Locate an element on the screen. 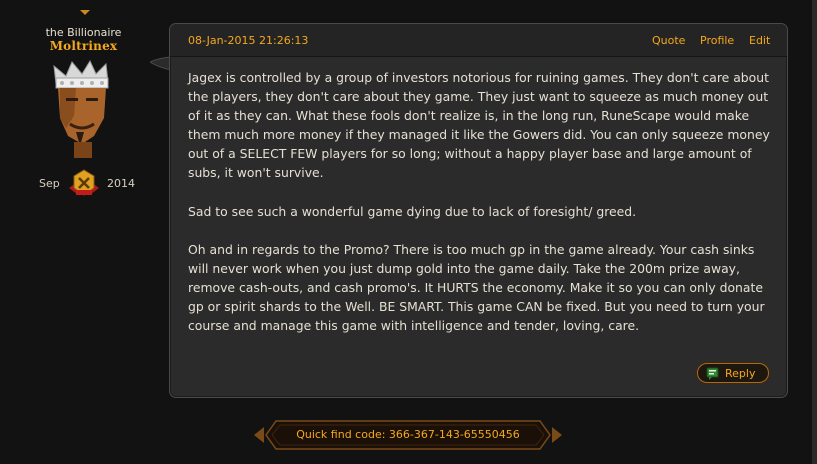 The image size is (817, 464). quote-link: Quote is located at coordinates (668, 40).